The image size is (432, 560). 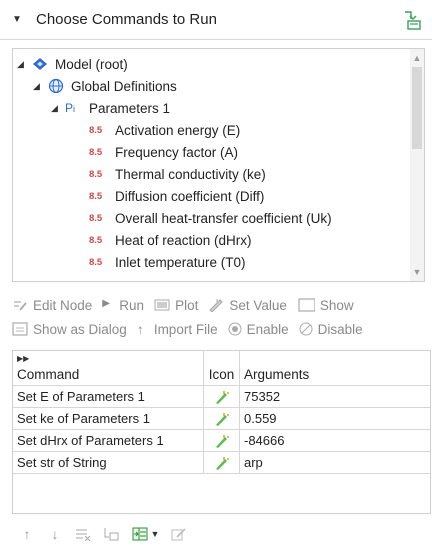 I want to click on dialog-icon, so click(x=20, y=329).